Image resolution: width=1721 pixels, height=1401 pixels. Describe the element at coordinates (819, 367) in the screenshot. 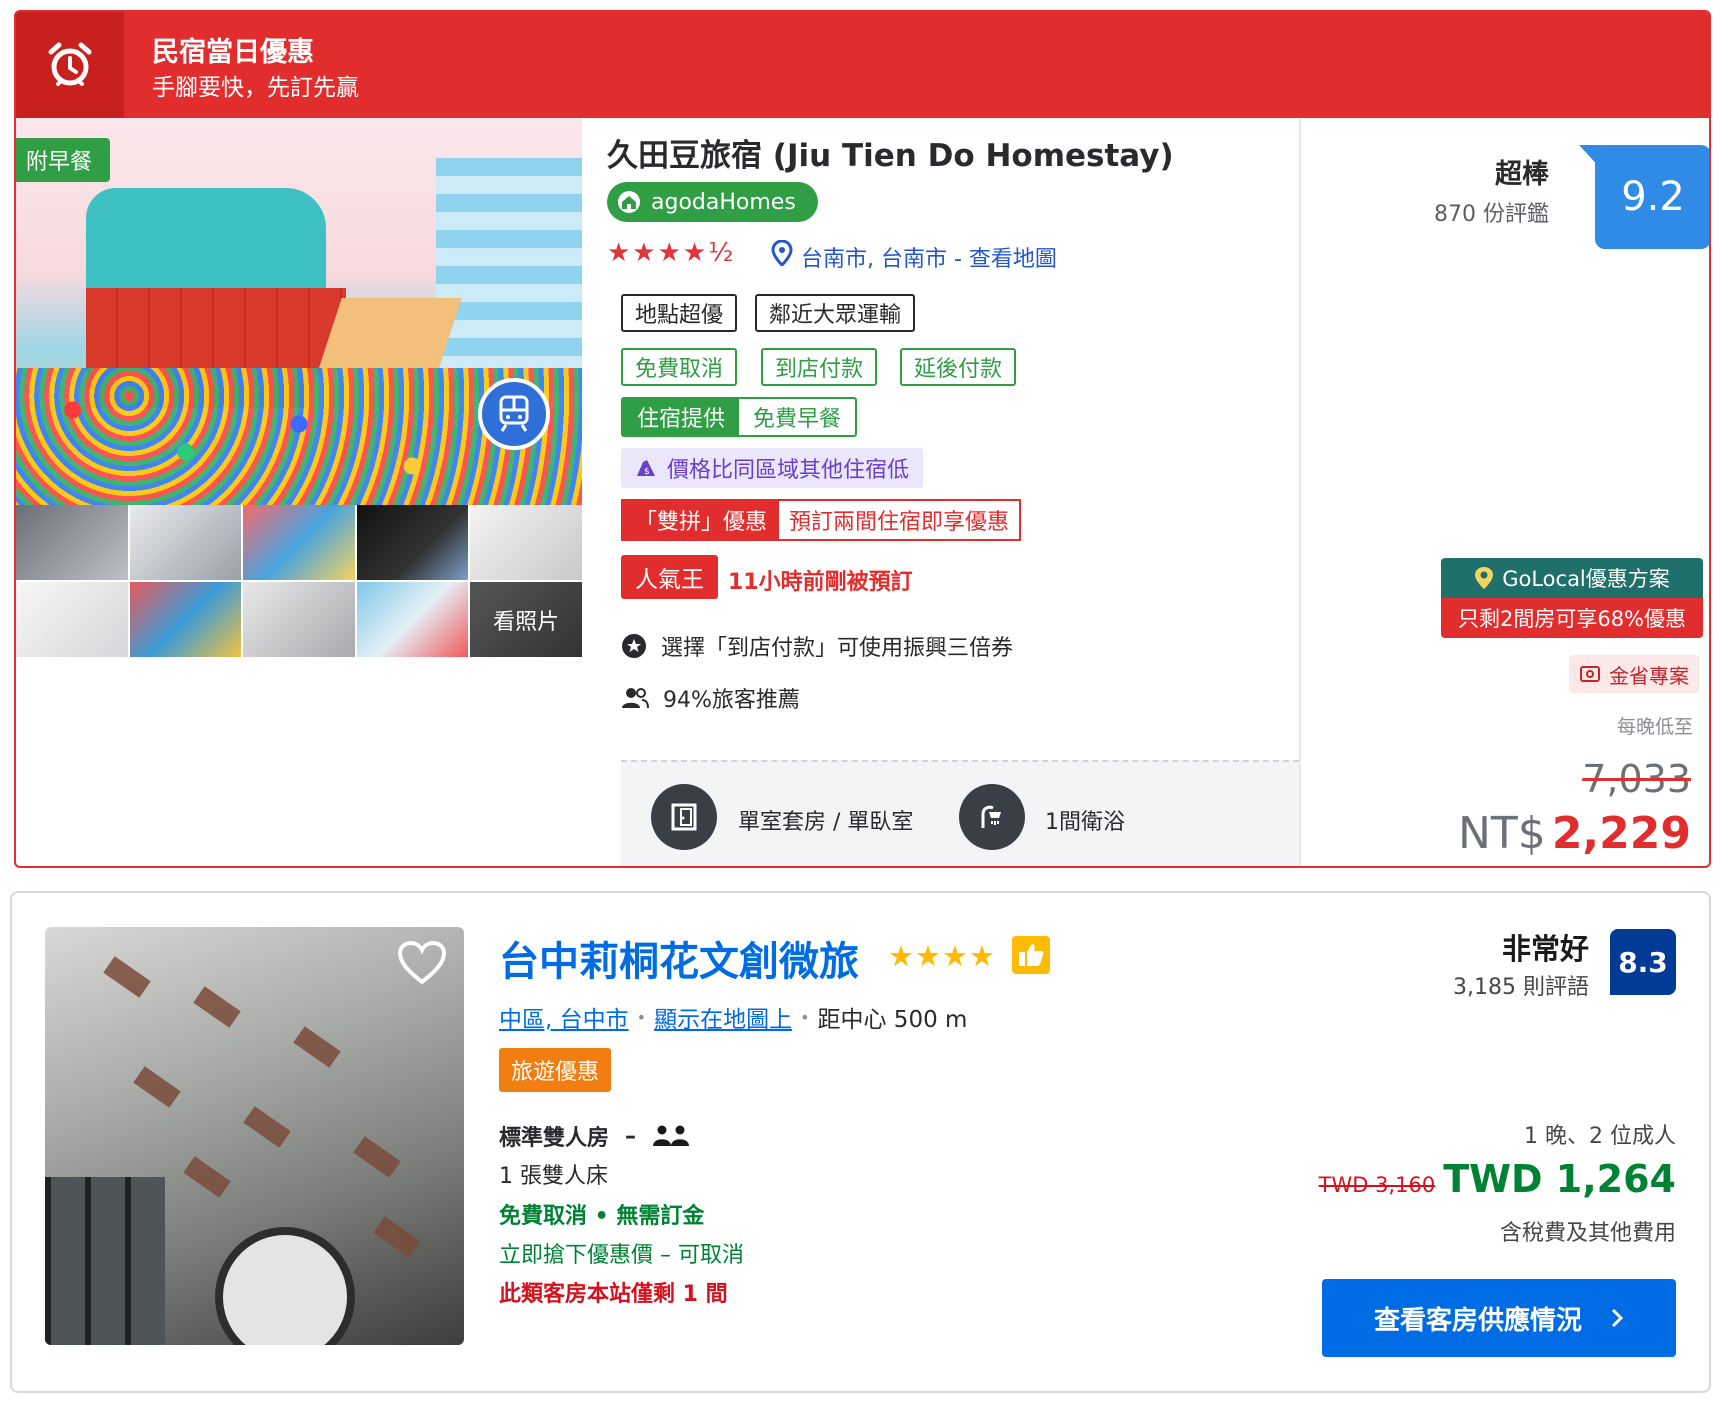

I see `policy-tag-pay-at-hotel: 到店付款` at that location.